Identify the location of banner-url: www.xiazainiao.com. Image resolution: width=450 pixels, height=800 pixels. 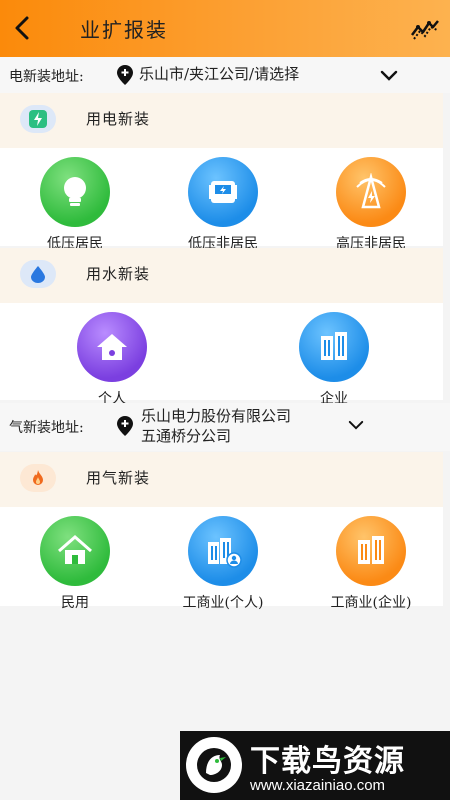
(318, 785).